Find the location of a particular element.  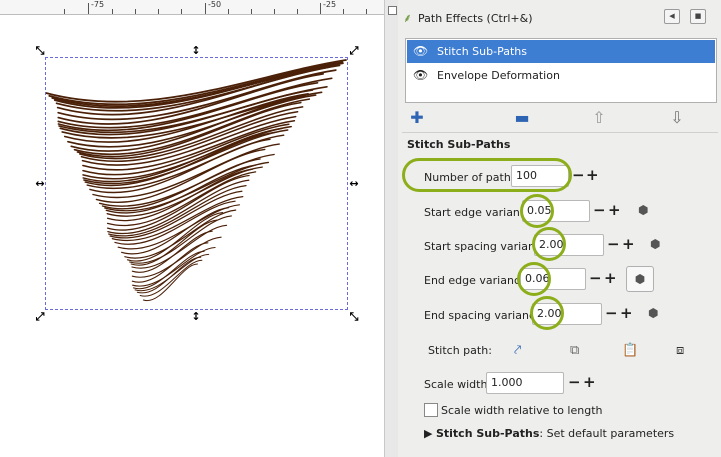

copy-icon: ⧉ is located at coordinates (574, 350).